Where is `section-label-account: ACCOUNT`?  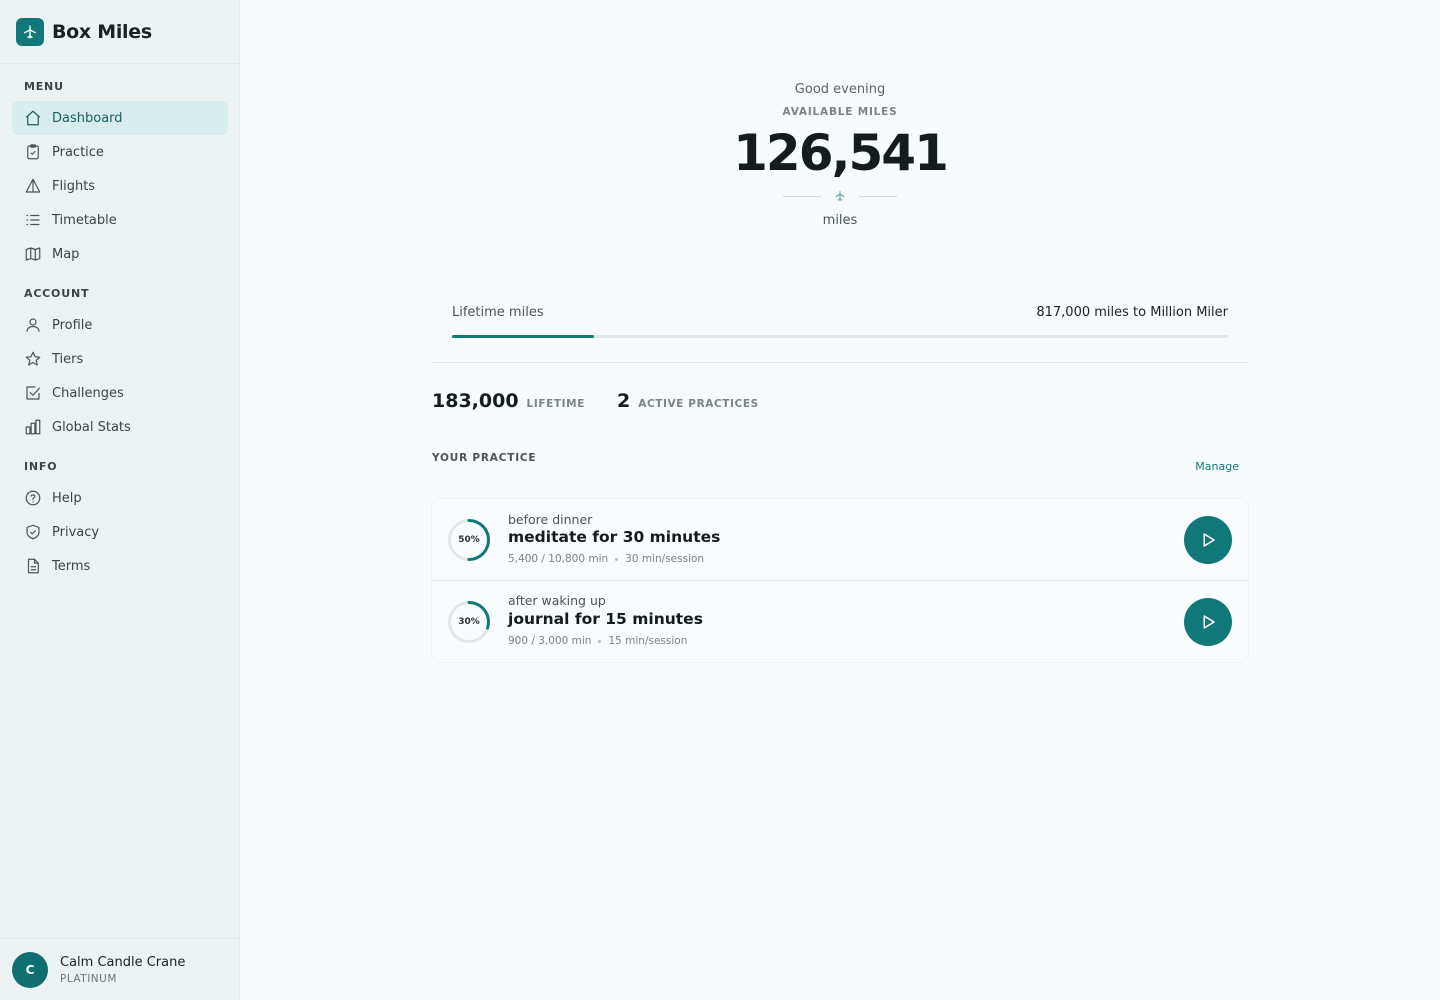 section-label-account: ACCOUNT is located at coordinates (57, 293).